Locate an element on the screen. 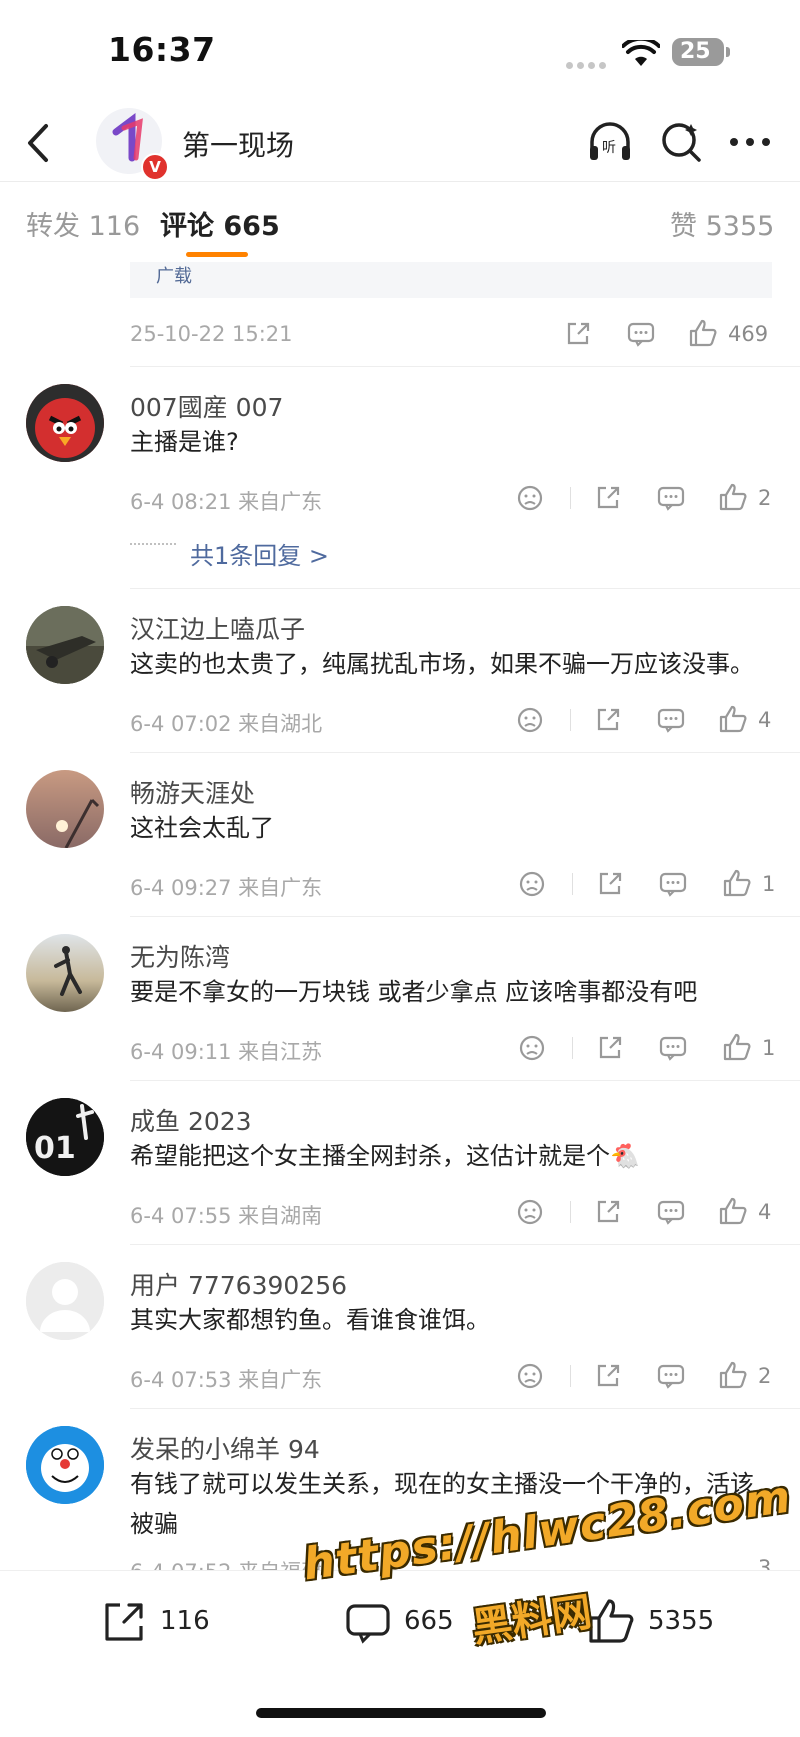 The width and height of the screenshot is (800, 1737). comment-username: 用户 7776390256 is located at coordinates (238, 1284).